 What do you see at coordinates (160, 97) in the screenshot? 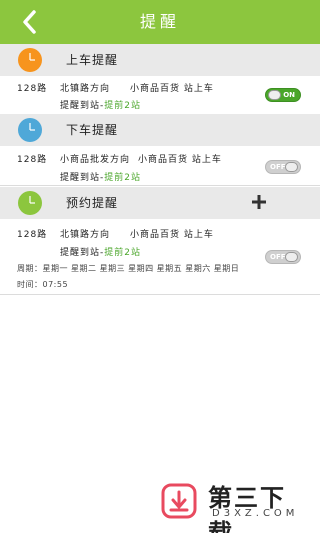
I see `reminder-item-boarding: 128路 北镇路方向 小商品百货 站上车 提醒到站-提前2站 ON` at bounding box center [160, 97].